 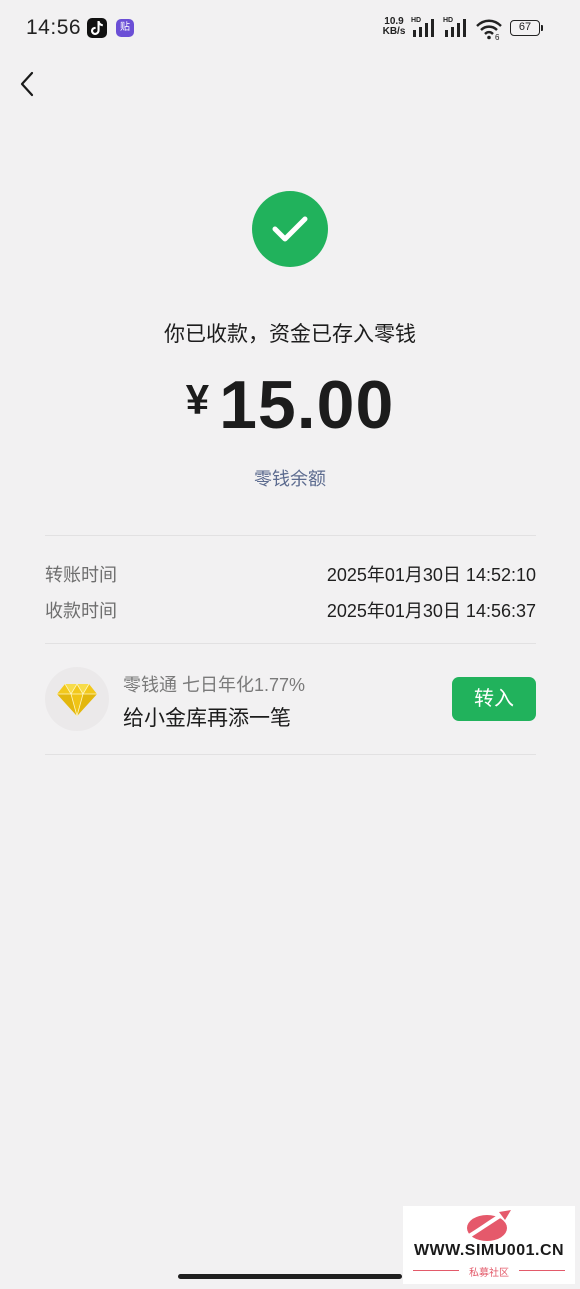 I want to click on balance-link: 零钱余额, so click(x=290, y=478).